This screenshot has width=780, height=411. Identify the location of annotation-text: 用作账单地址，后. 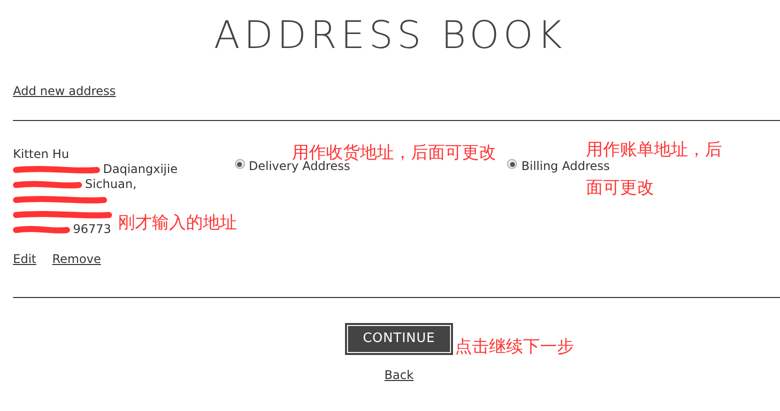
(654, 150).